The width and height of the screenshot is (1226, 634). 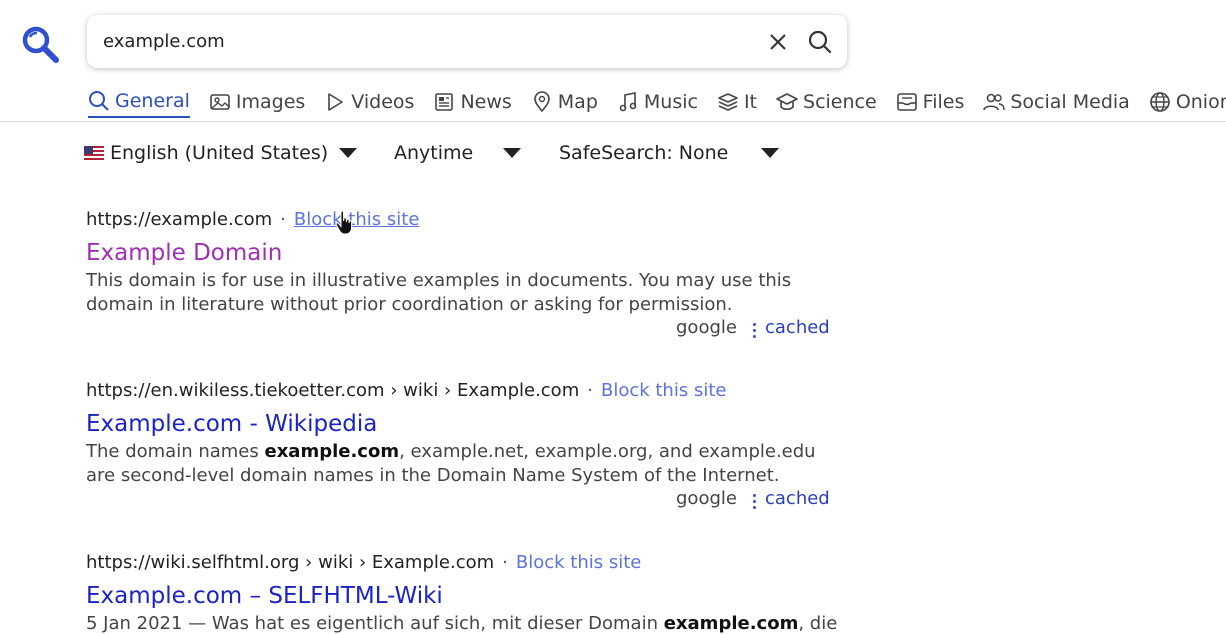 I want to click on tab-label: Music, so click(x=670, y=102).